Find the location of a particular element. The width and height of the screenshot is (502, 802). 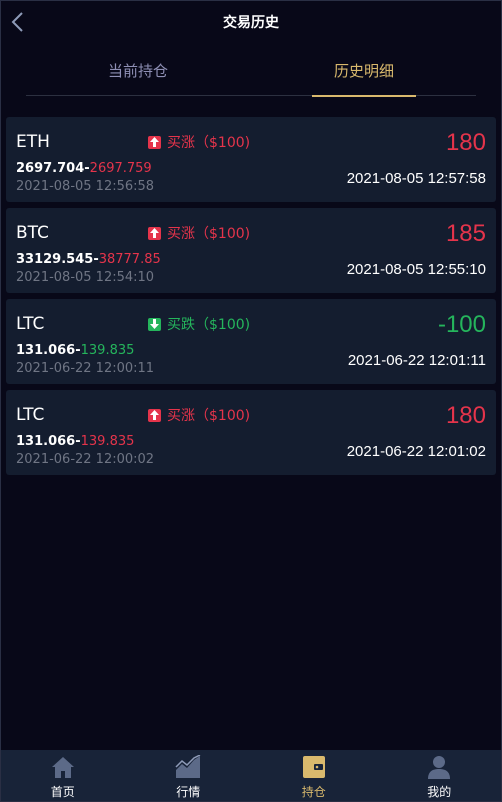

tab-bar: 当前持仓 历史明细 is located at coordinates (251, 70).